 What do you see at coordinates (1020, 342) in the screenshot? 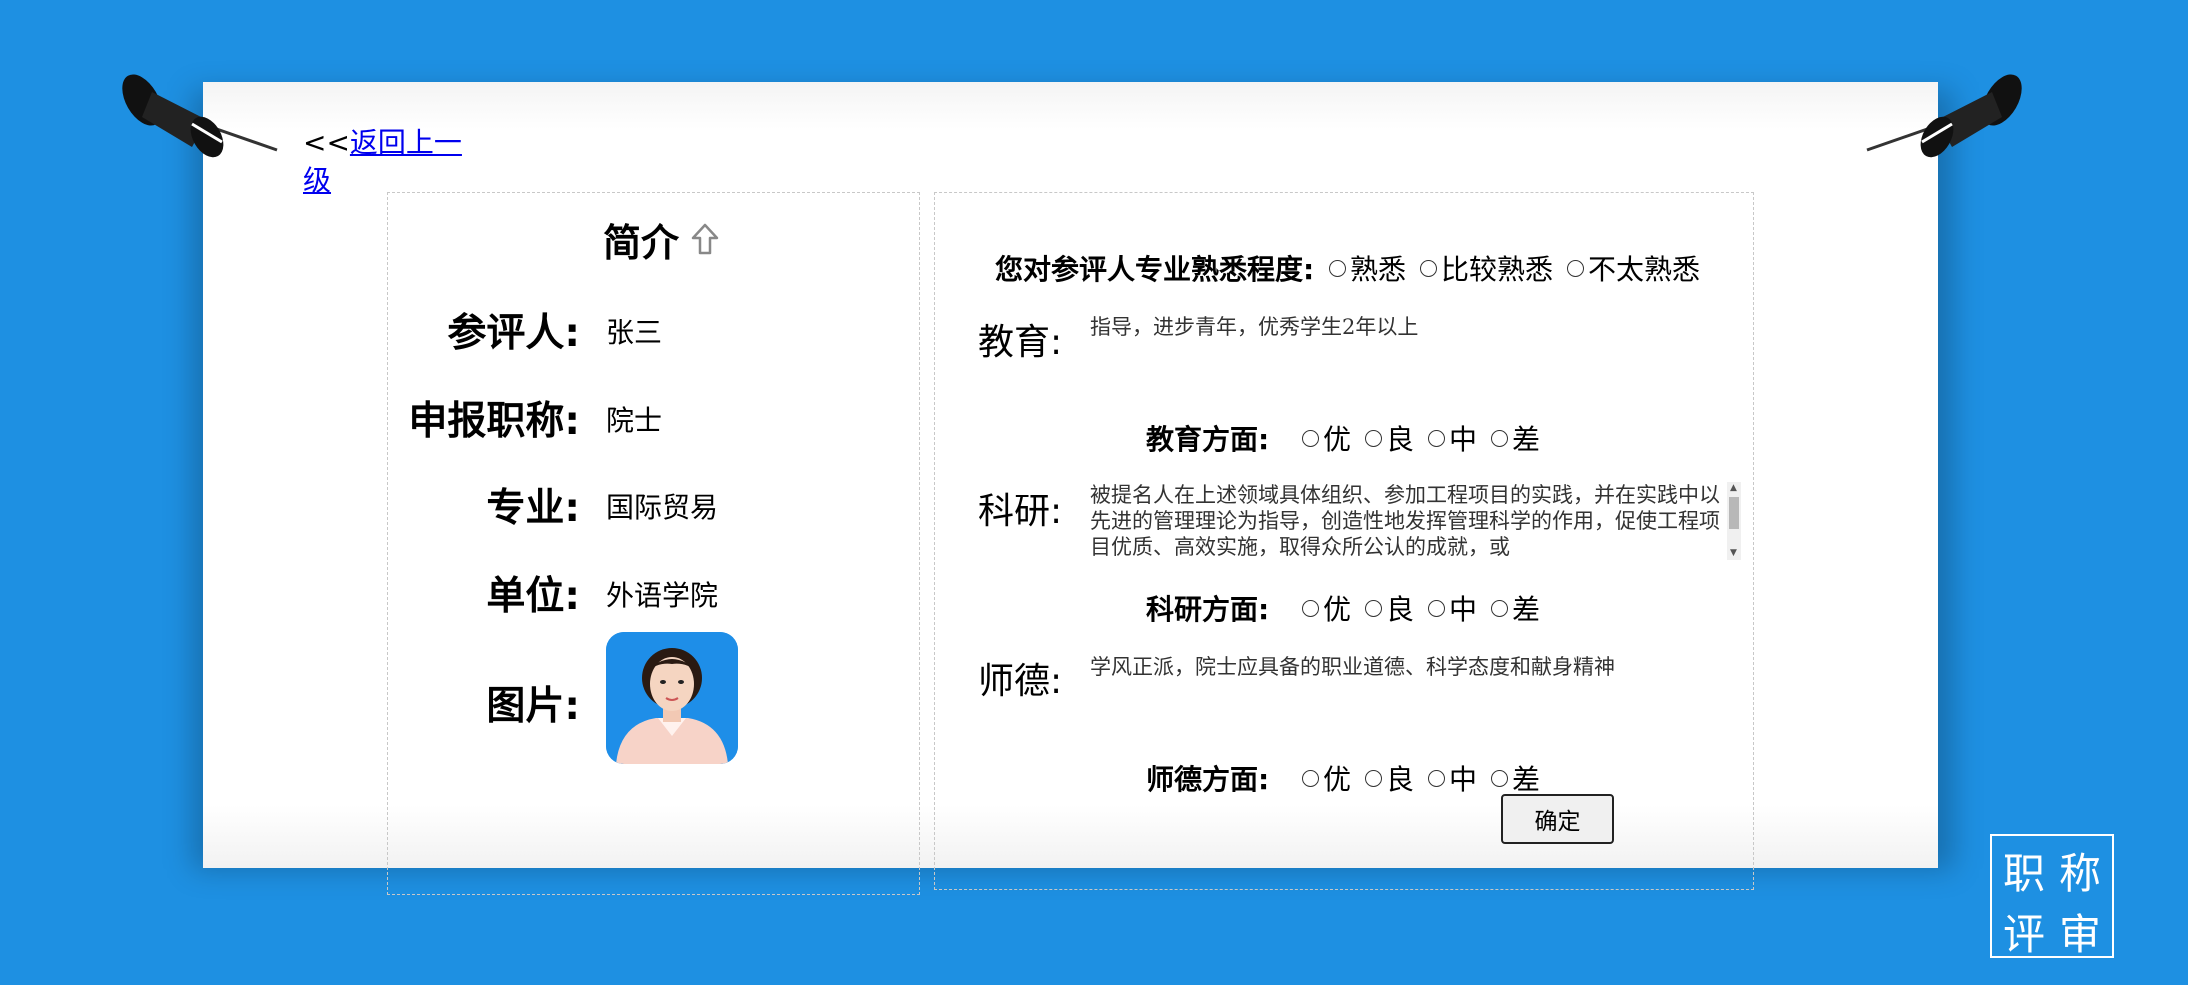
I see `education-label: 教育:` at bounding box center [1020, 342].